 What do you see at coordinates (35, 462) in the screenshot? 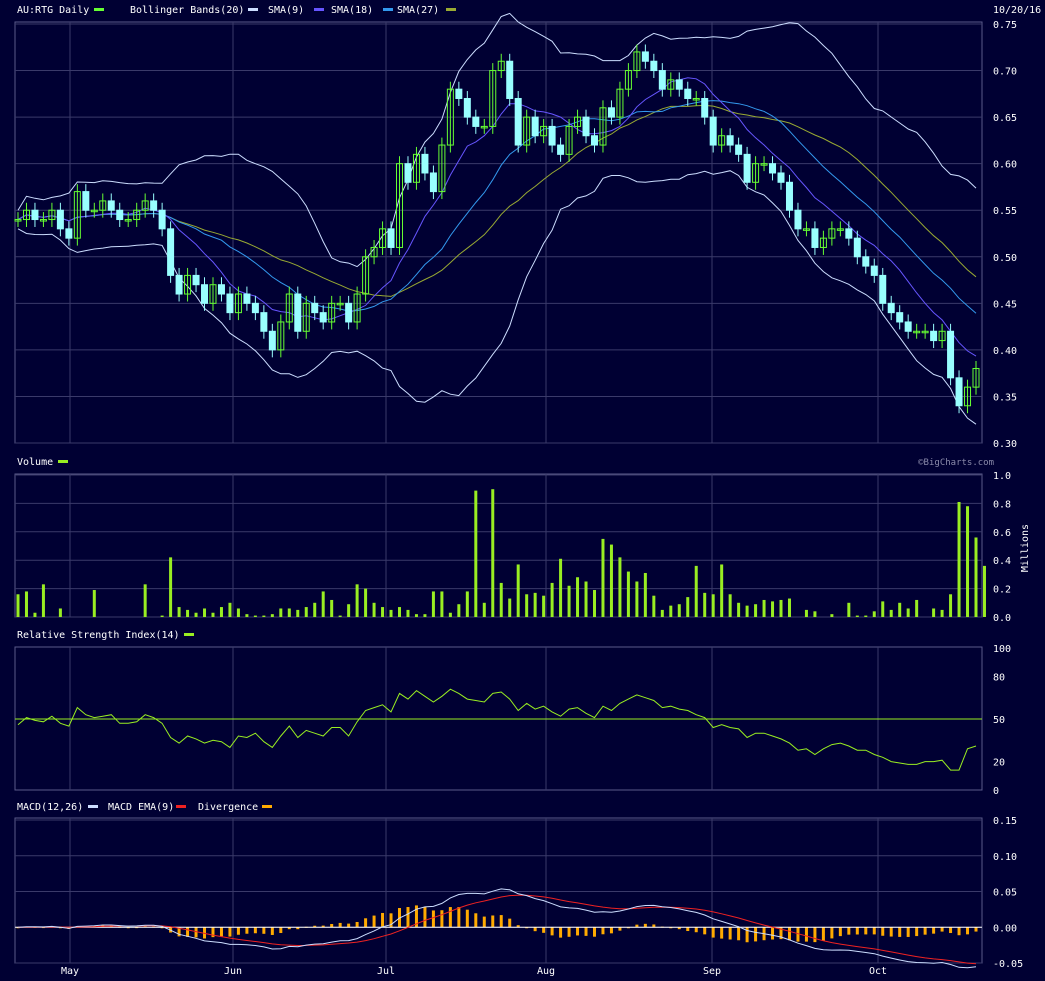
I see `volume-title: Volume` at bounding box center [35, 462].